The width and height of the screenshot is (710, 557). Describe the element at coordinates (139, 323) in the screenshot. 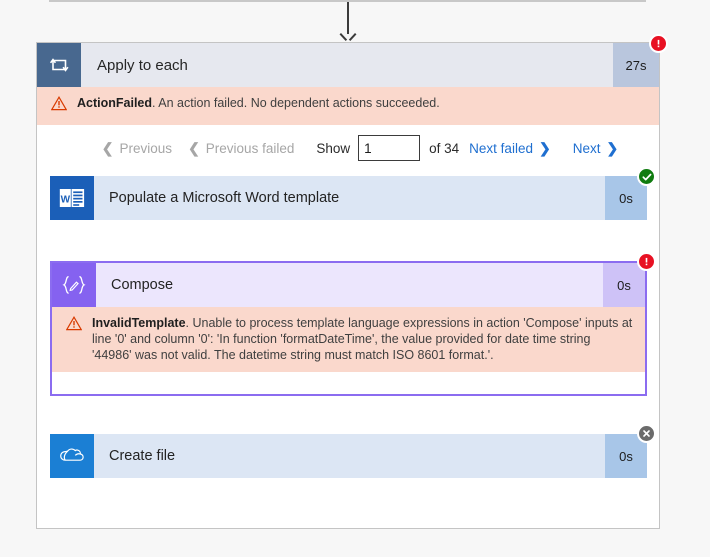

I see `error-code: InvalidTemplate` at that location.